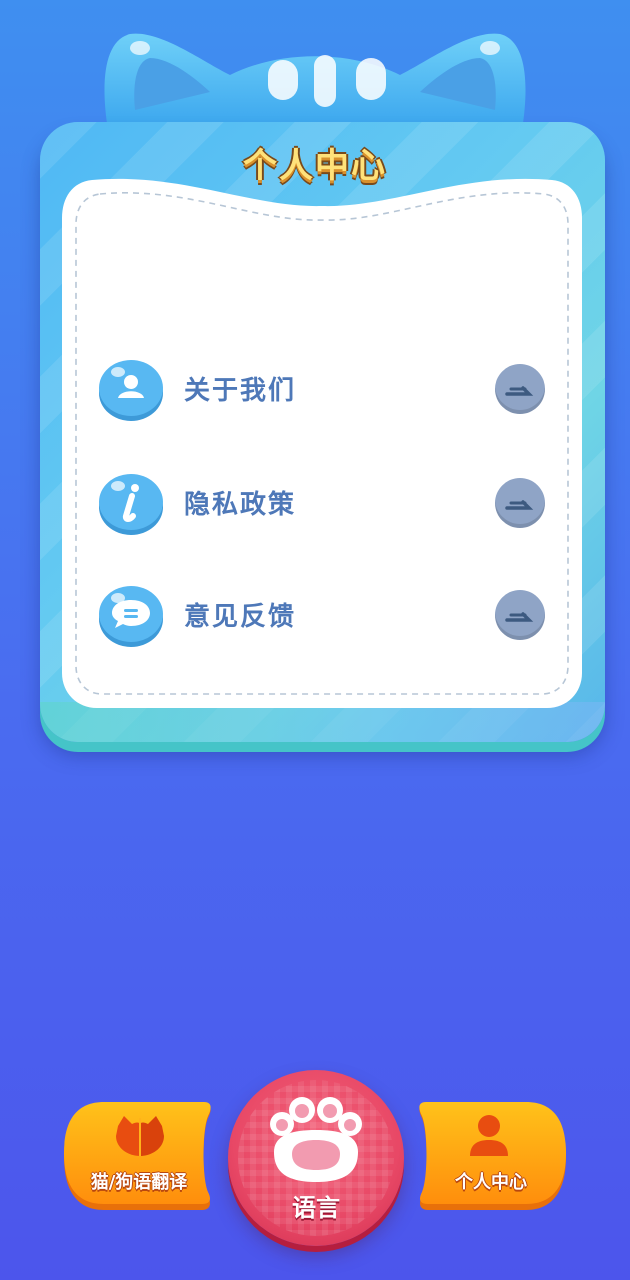 This screenshot has height=1280, width=630. I want to click on user-icon, so click(131, 390).